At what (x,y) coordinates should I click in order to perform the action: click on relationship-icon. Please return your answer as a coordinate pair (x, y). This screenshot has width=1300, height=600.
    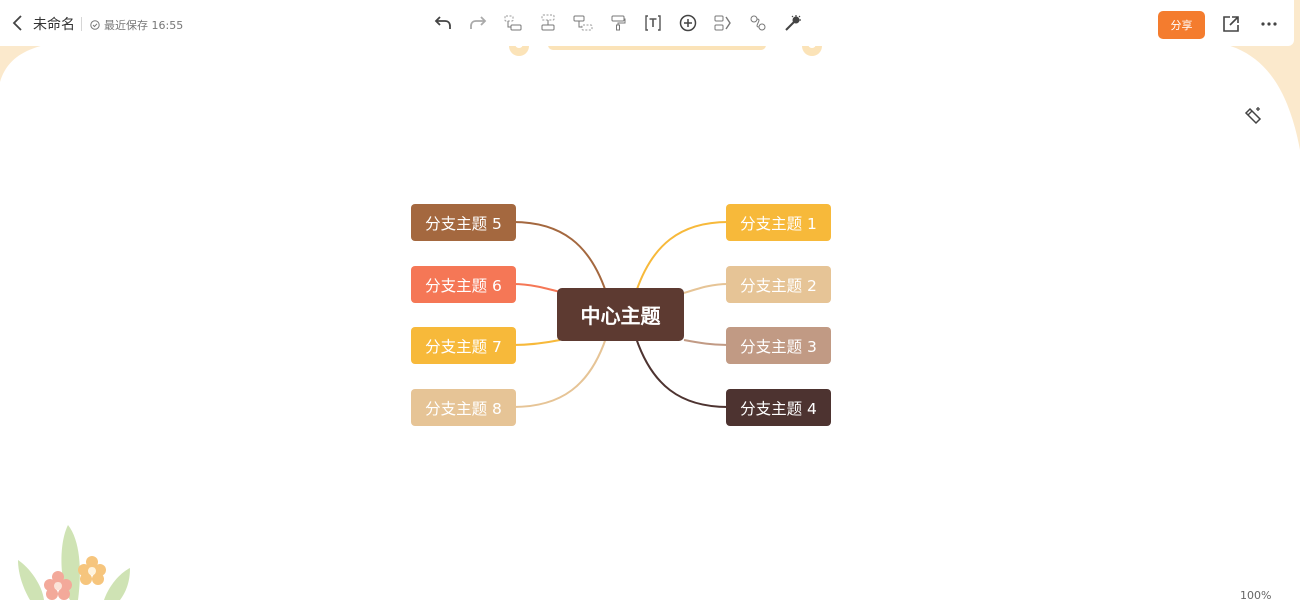
    Looking at the image, I should click on (758, 23).